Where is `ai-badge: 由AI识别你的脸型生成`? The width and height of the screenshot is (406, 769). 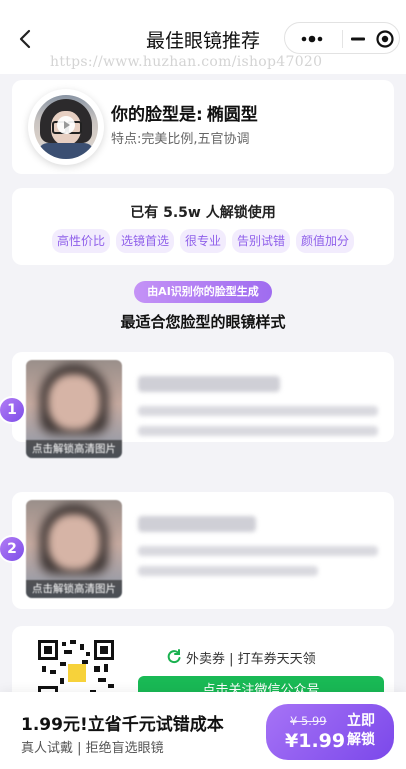 ai-badge: 由AI识别你的脸型生成 is located at coordinates (203, 292).